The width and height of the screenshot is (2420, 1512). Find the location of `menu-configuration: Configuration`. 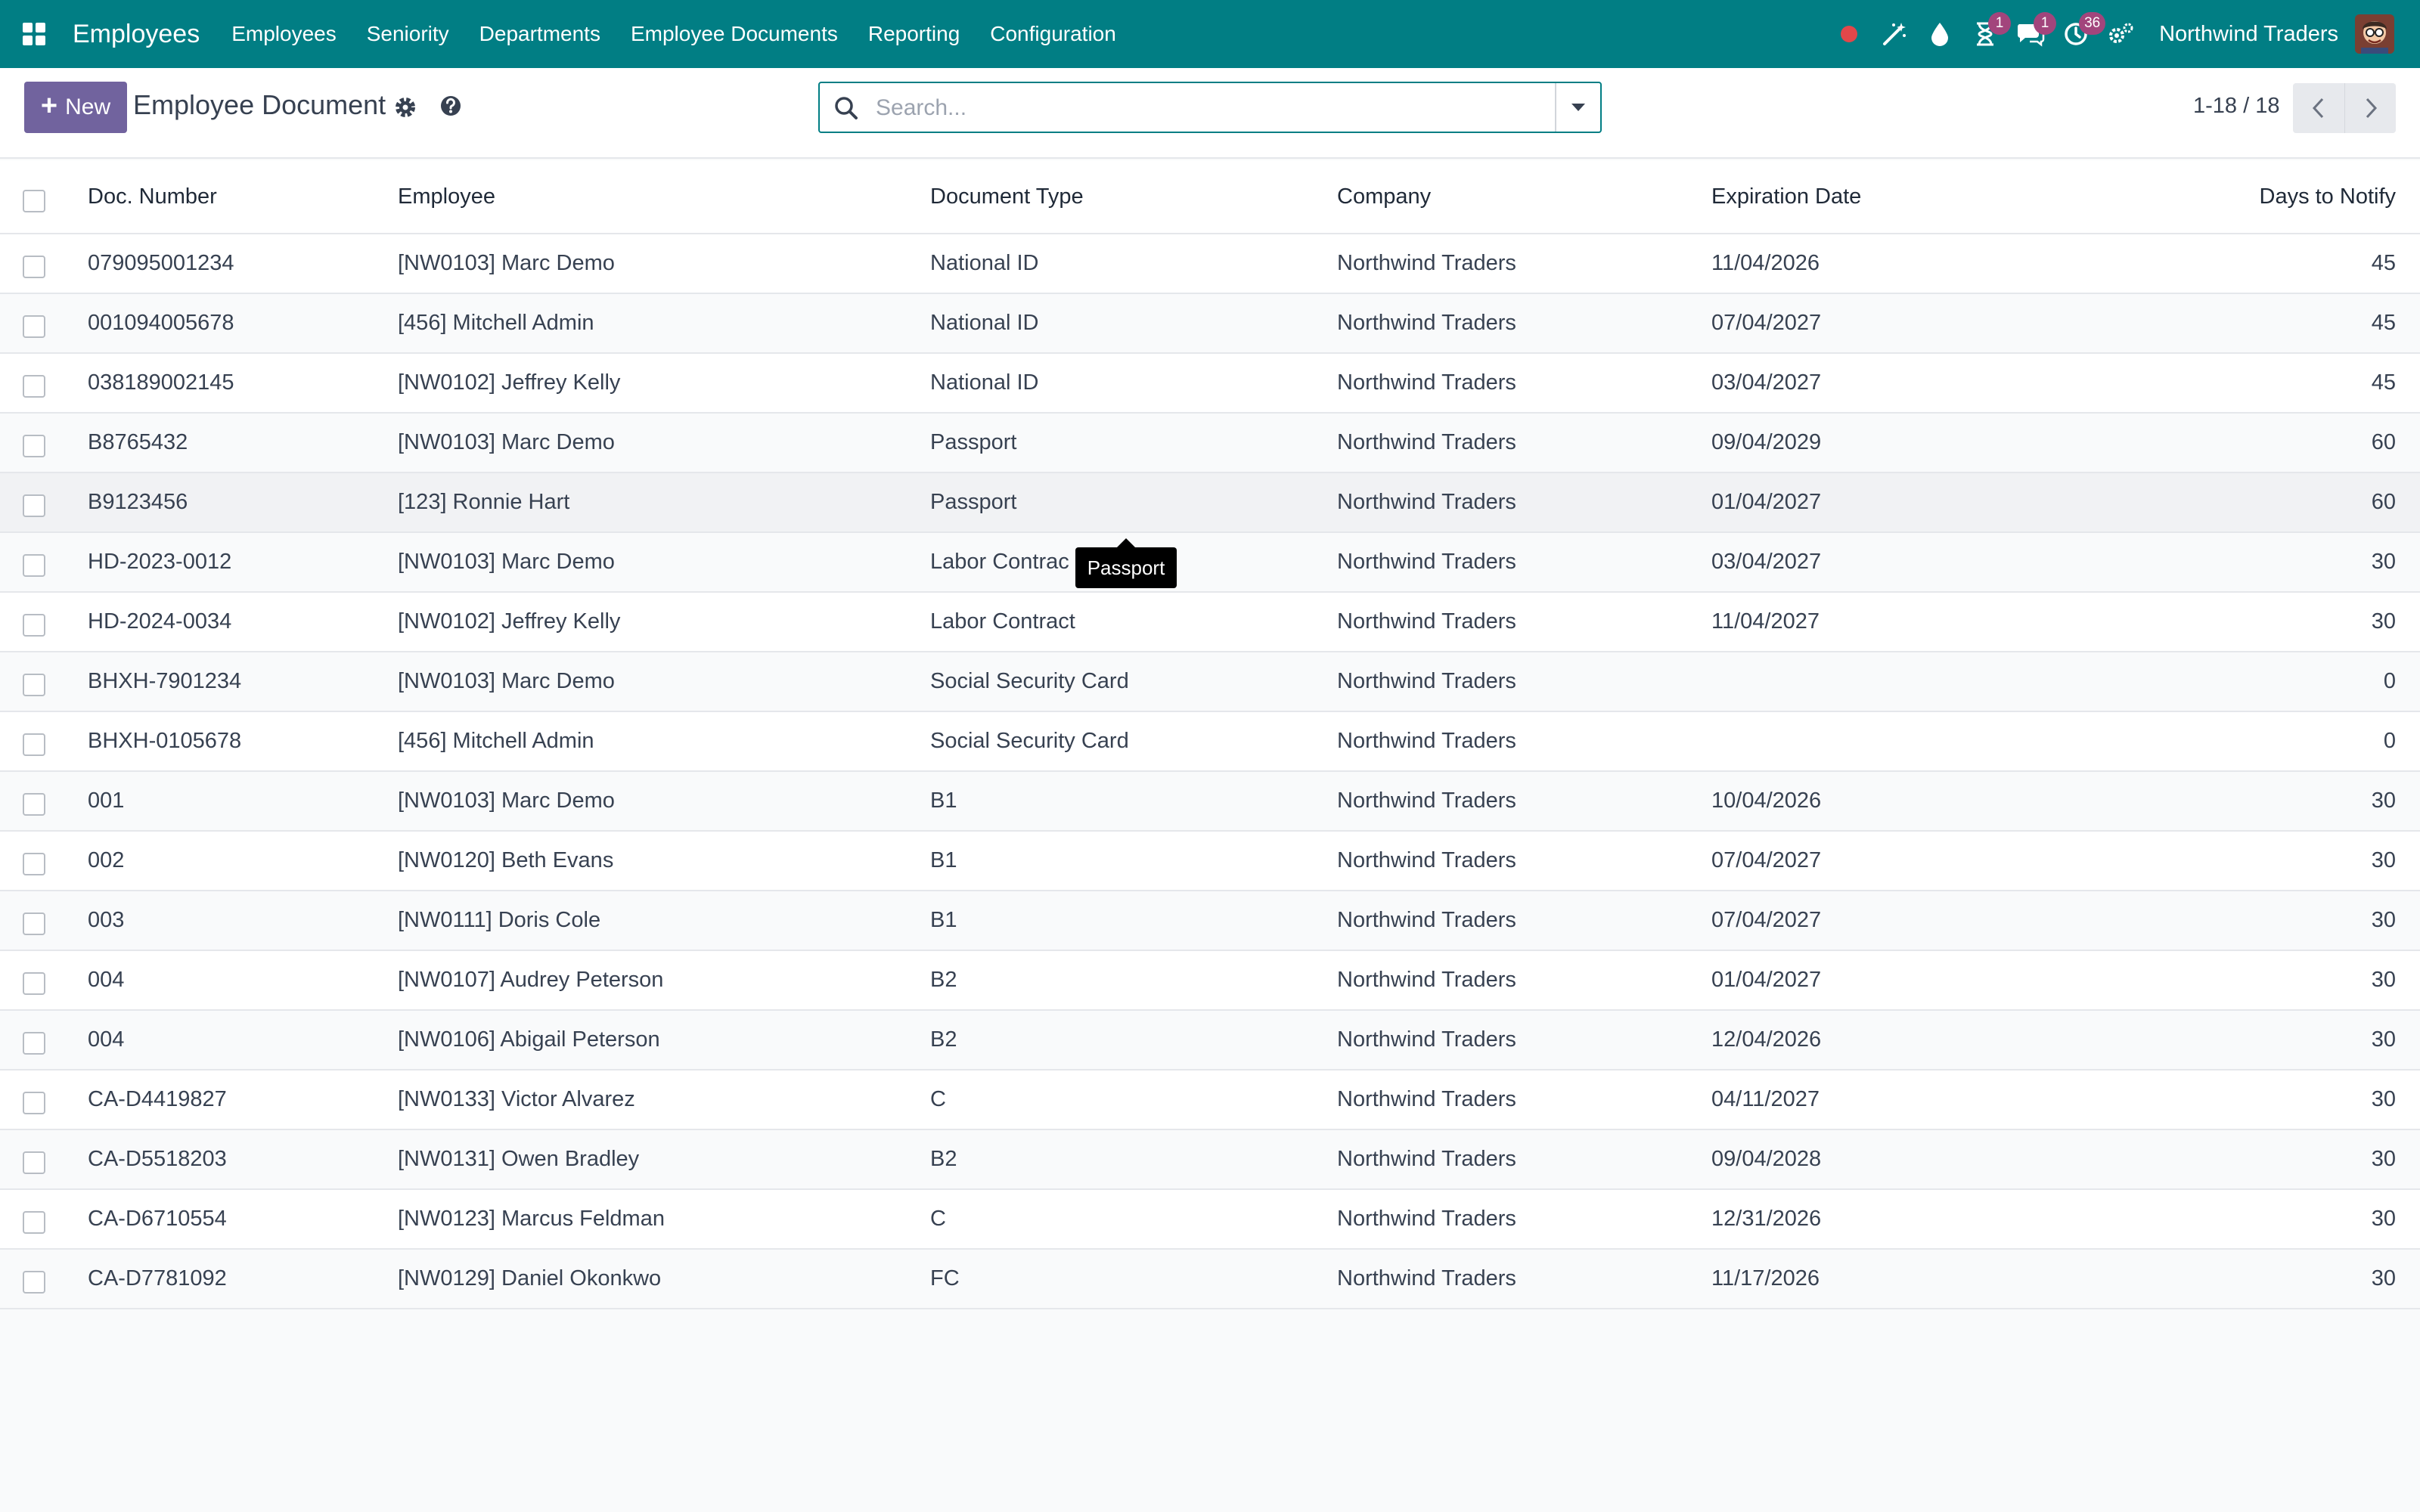

menu-configuration: Configuration is located at coordinates (1053, 34).